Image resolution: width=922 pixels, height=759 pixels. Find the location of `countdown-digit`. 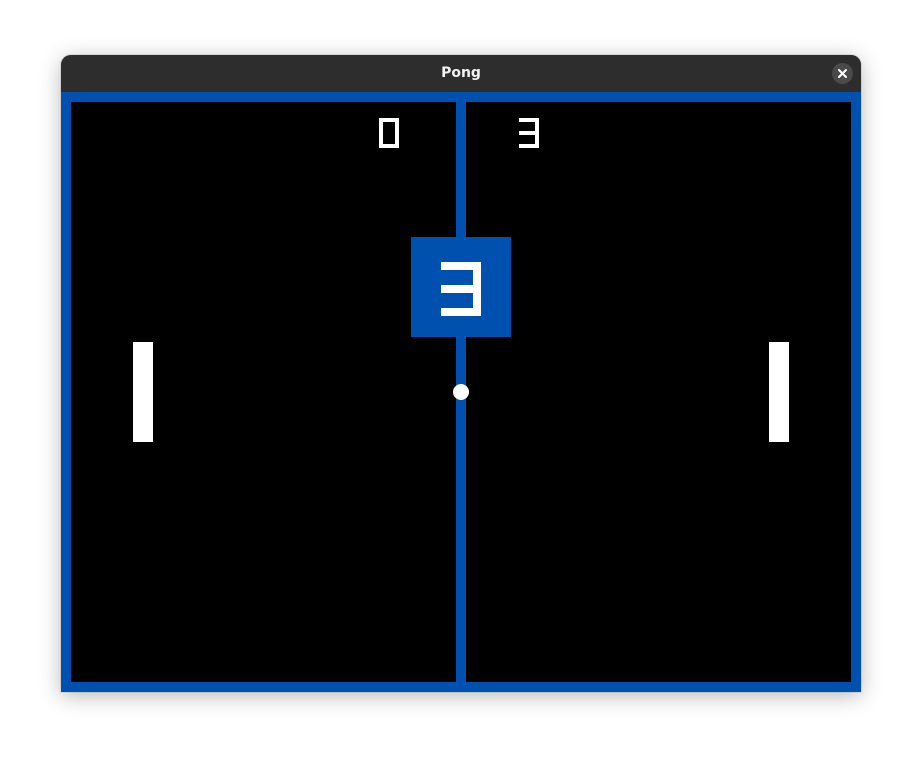

countdown-digit is located at coordinates (461, 289).